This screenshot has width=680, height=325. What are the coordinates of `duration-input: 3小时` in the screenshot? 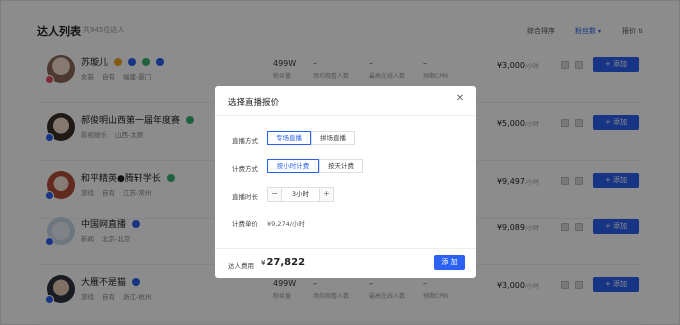 It's located at (300, 194).